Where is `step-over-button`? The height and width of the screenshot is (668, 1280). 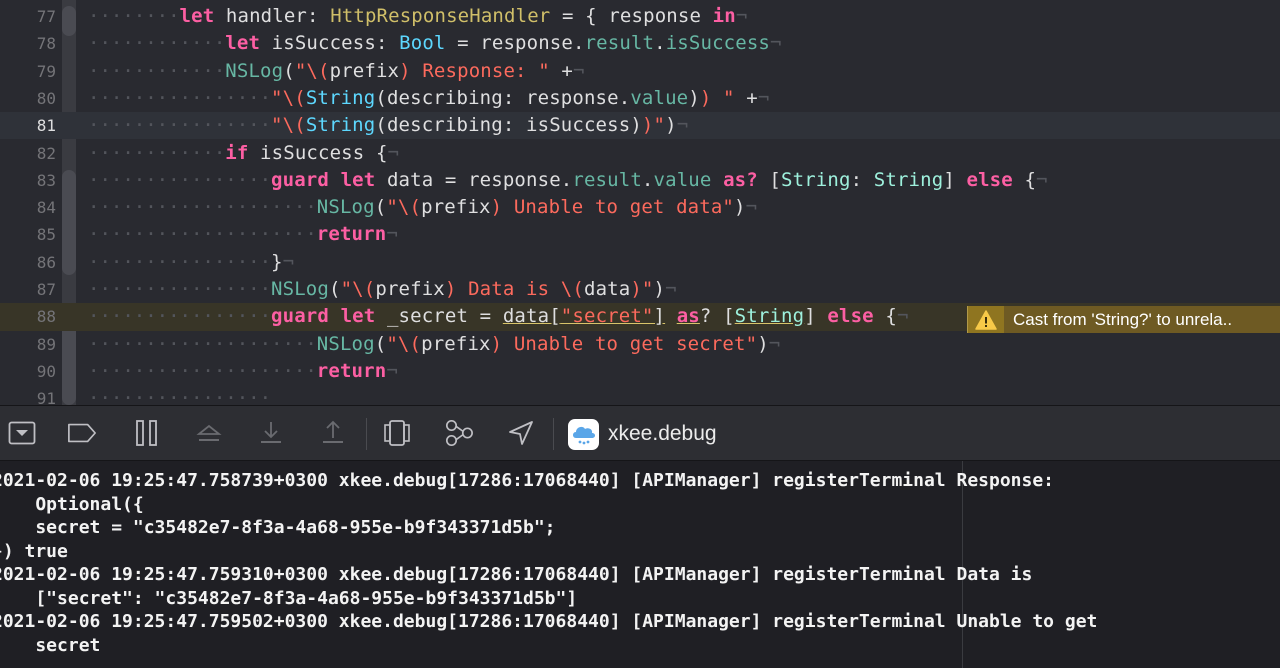 step-over-button is located at coordinates (209, 433).